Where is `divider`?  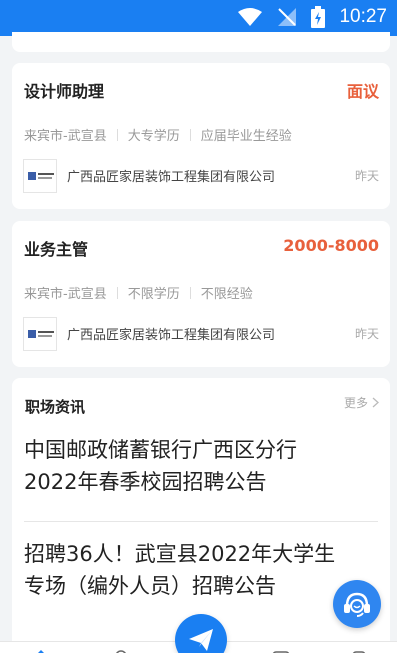
divider is located at coordinates (201, 521).